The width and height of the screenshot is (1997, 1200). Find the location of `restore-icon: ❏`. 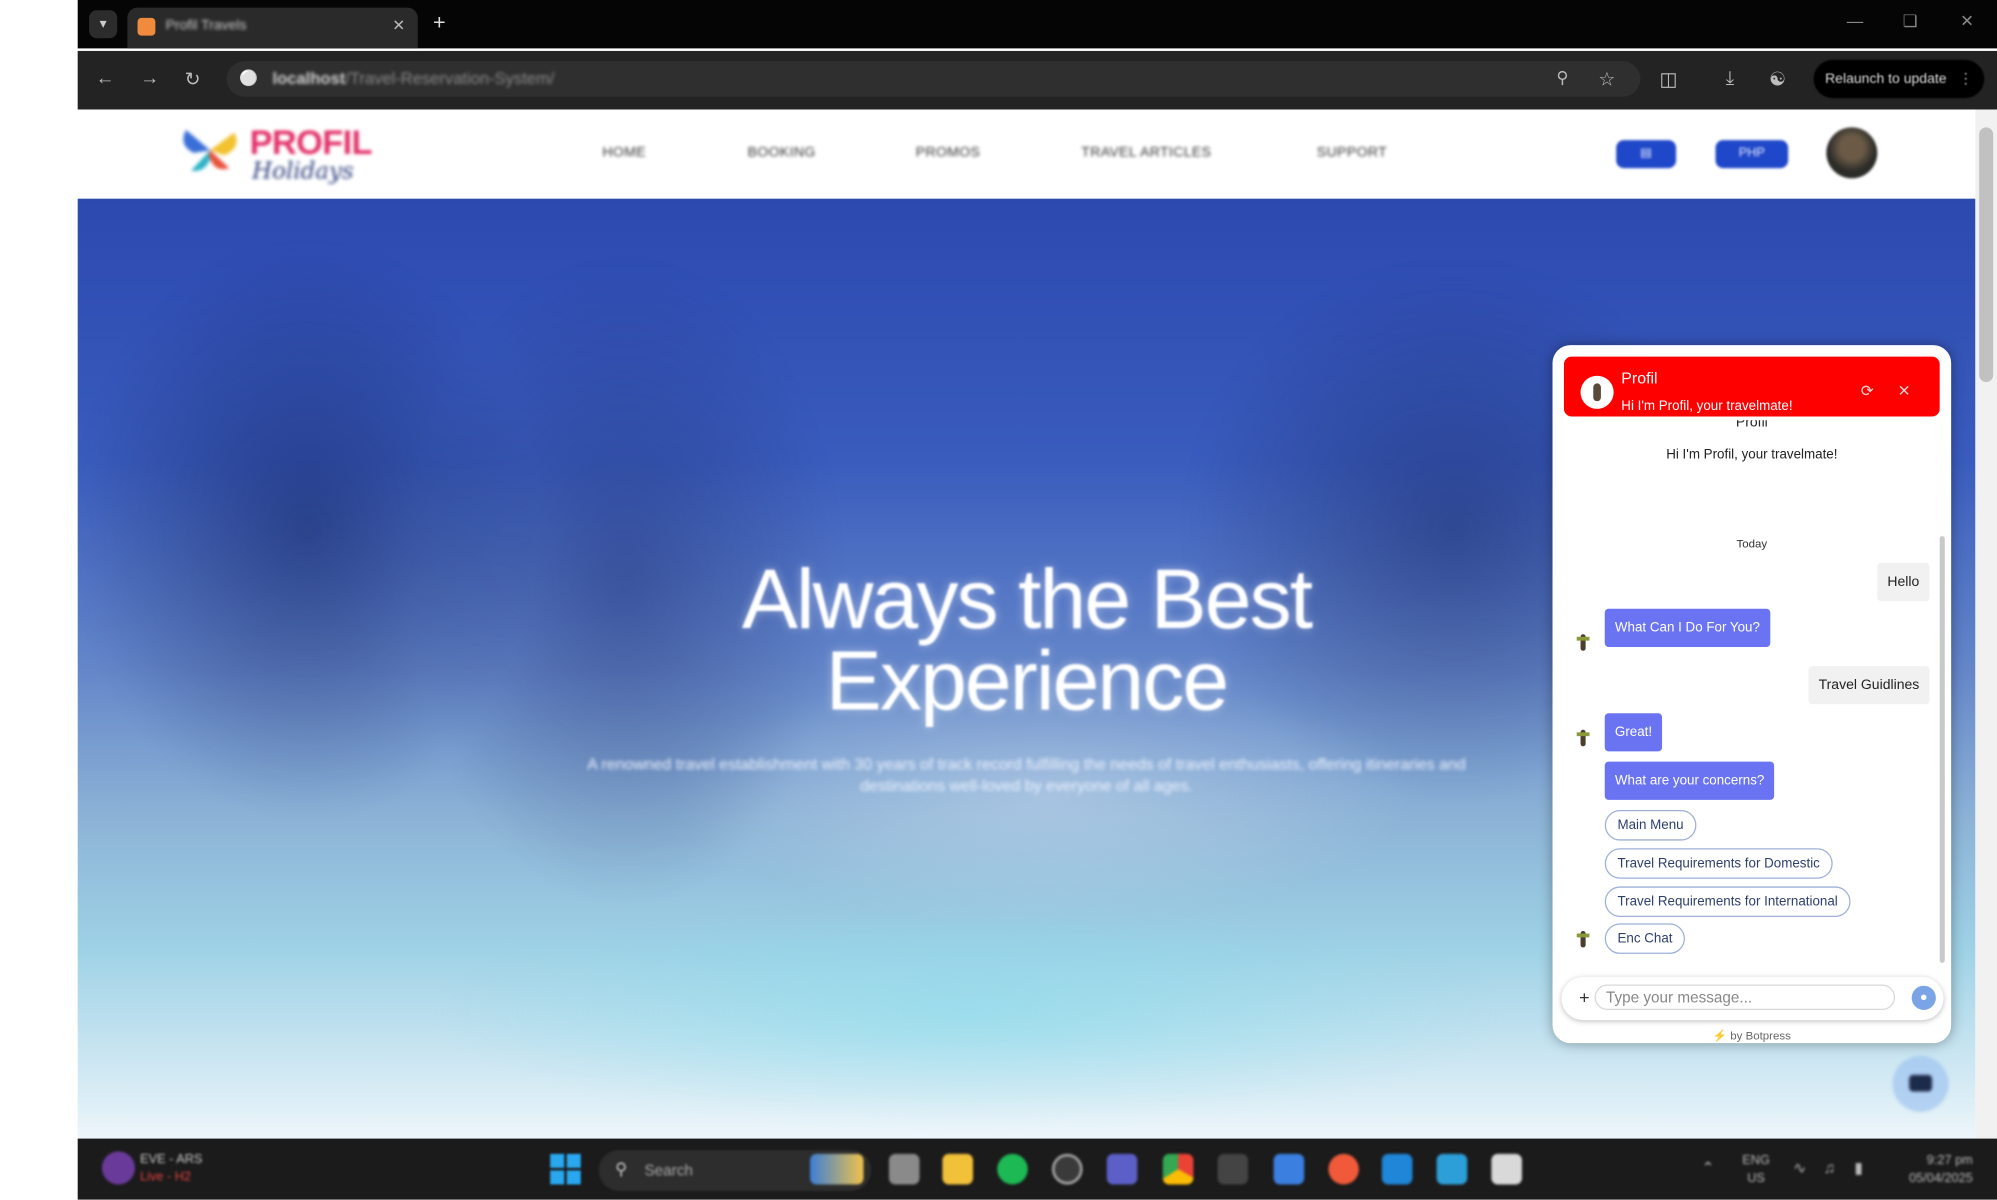

restore-icon: ❏ is located at coordinates (1910, 21).